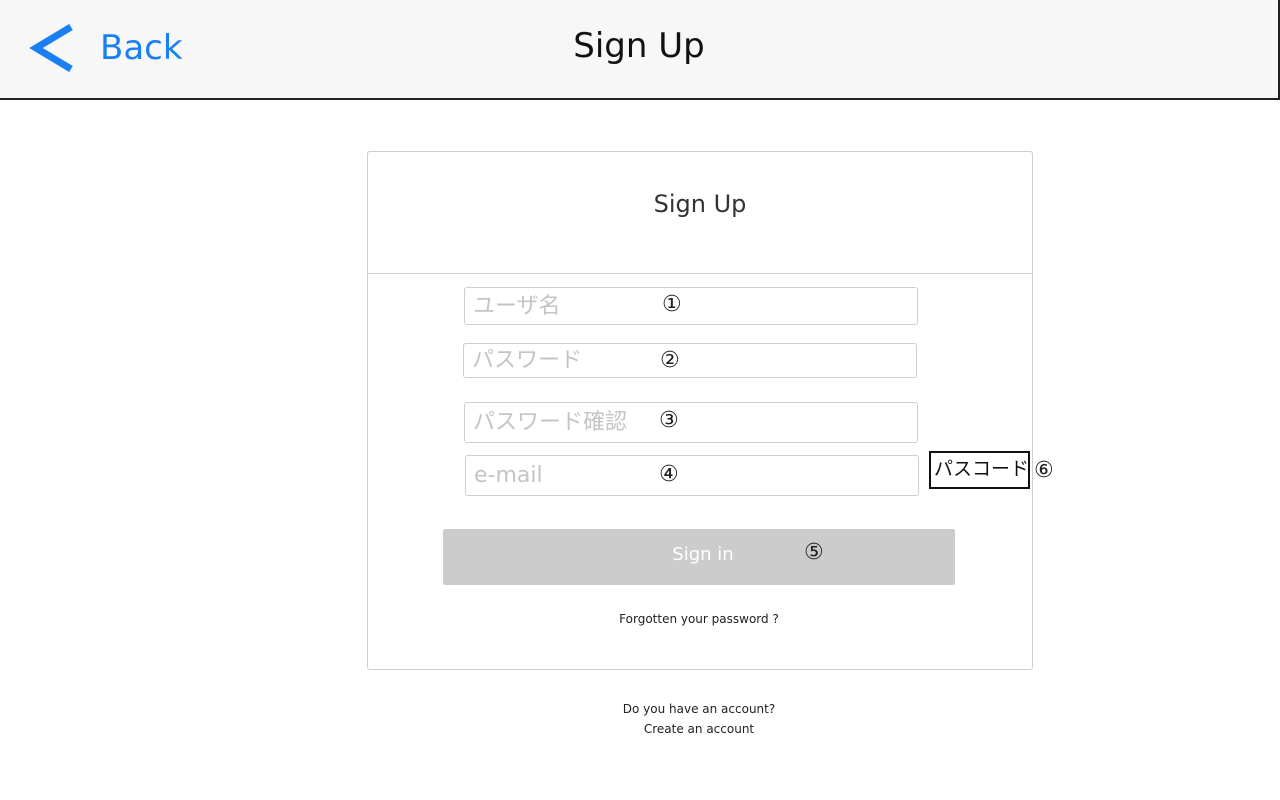 The width and height of the screenshot is (1280, 800). Describe the element at coordinates (639, 46) in the screenshot. I see `page-title: Sign Up` at that location.